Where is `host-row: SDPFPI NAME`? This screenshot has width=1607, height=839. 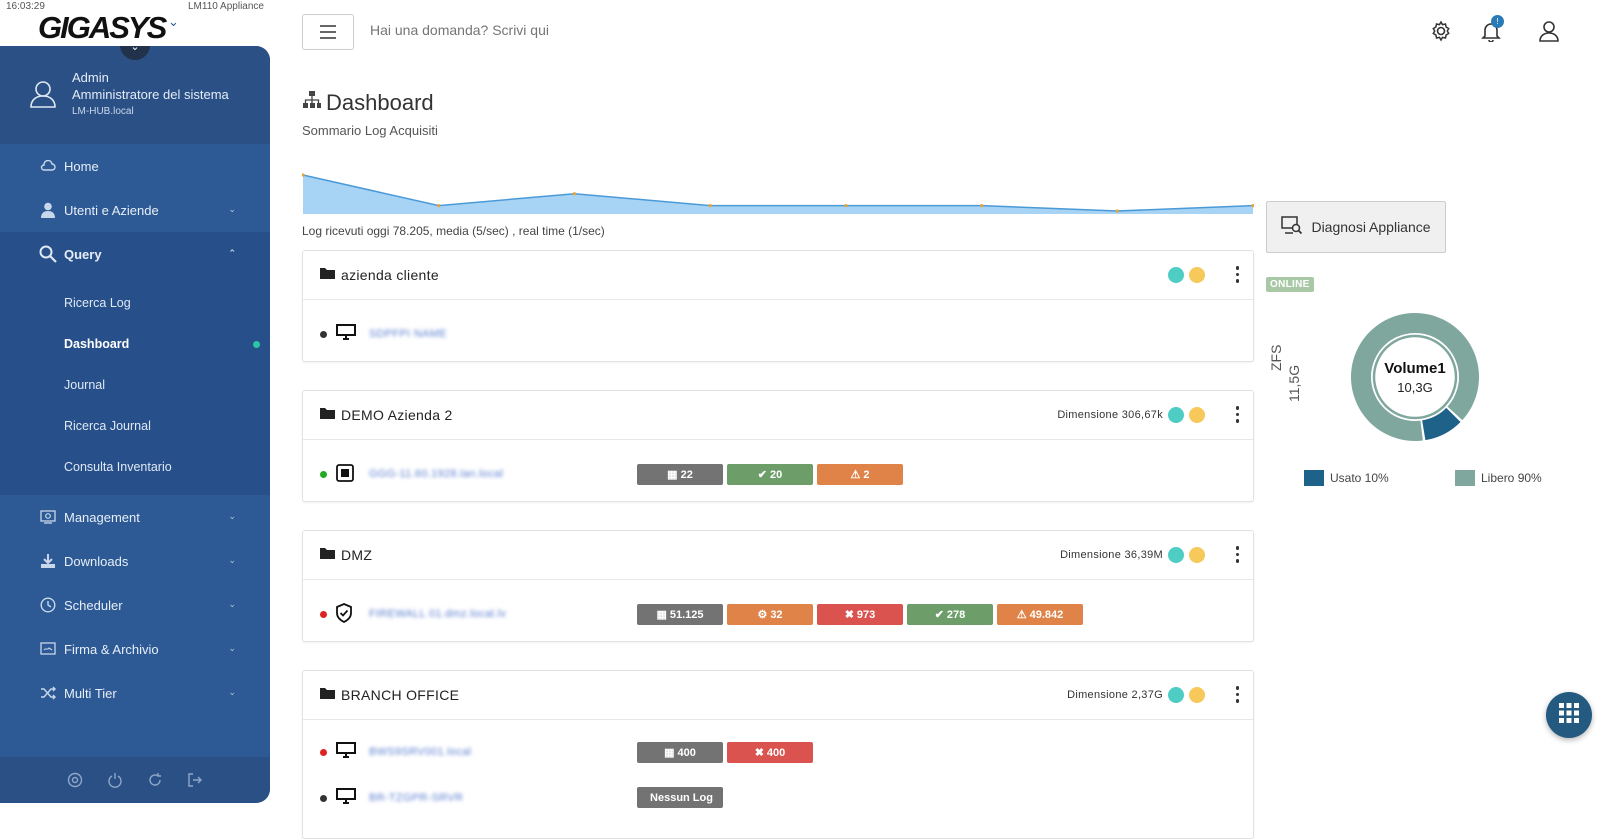 host-row: SDPFPI NAME is located at coordinates (778, 334).